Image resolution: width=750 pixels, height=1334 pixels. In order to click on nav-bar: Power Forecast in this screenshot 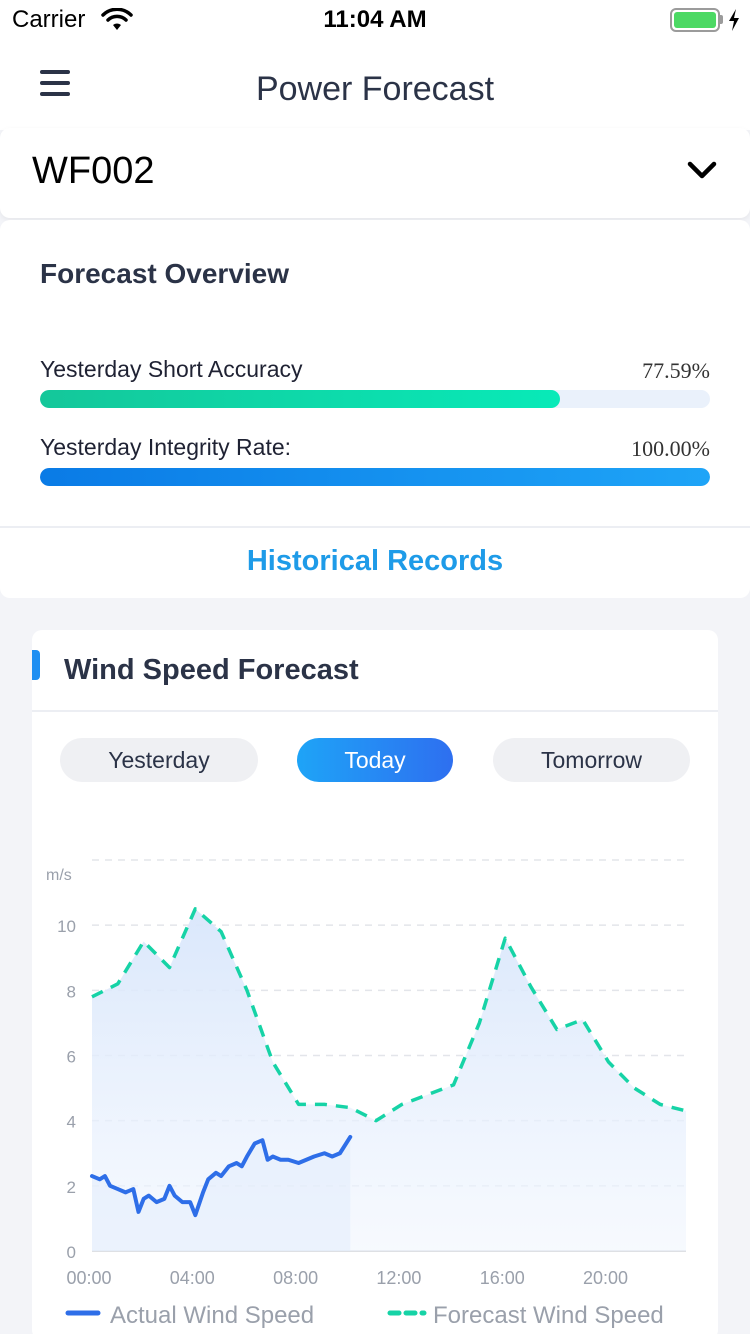, I will do `click(375, 85)`.